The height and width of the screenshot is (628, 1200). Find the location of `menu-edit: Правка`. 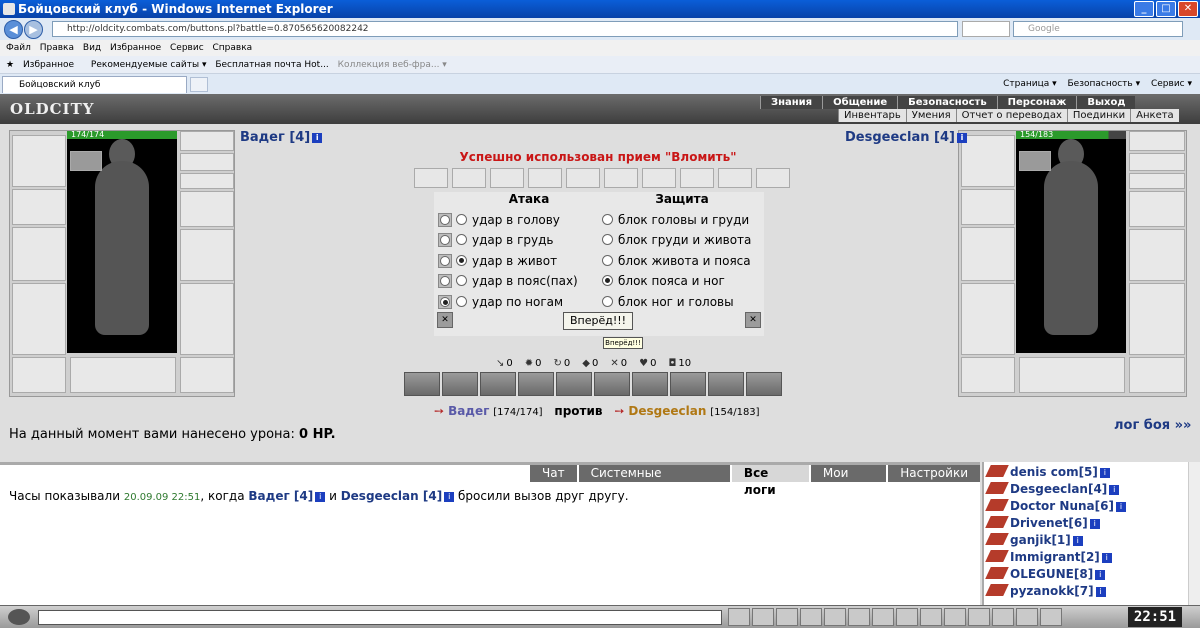

menu-edit: Правка is located at coordinates (57, 48).